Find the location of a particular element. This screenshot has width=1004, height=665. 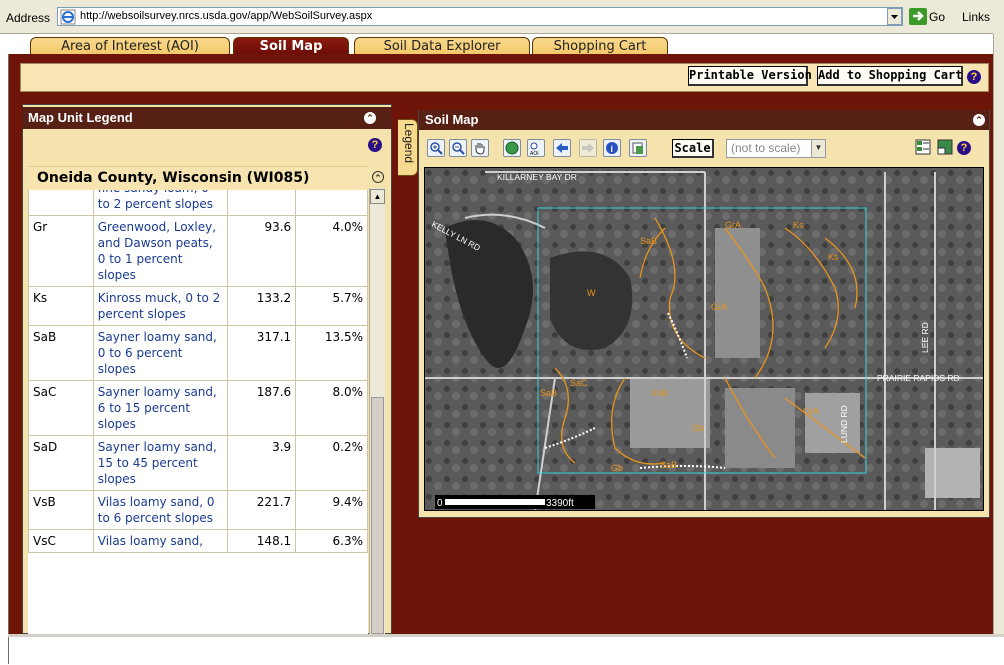

svg-text: i is located at coordinates (612, 149).